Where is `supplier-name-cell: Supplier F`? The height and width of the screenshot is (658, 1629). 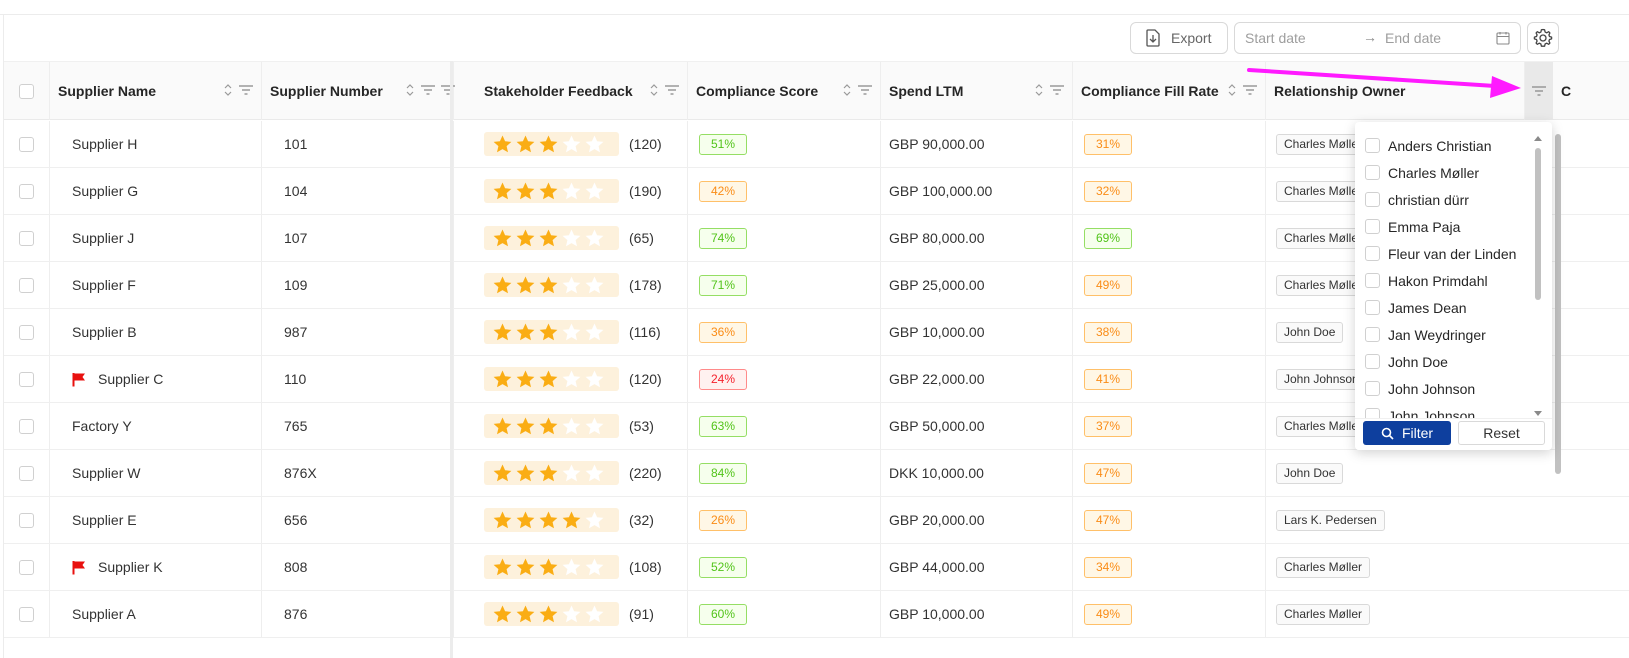 supplier-name-cell: Supplier F is located at coordinates (156, 285).